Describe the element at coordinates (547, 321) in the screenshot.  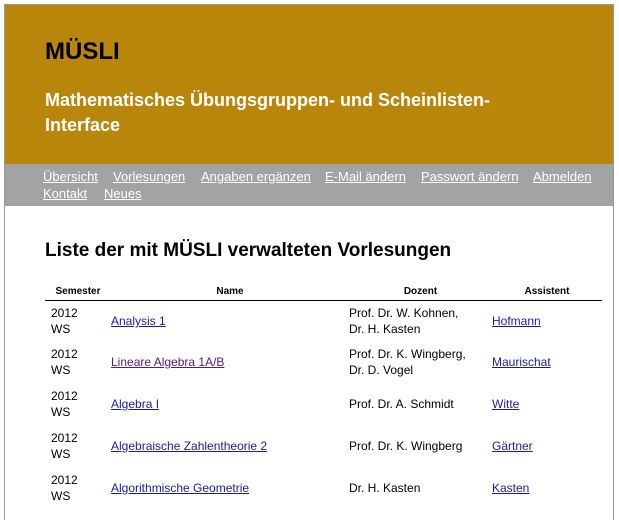
I see `assistent-cell: Hofmann` at that location.